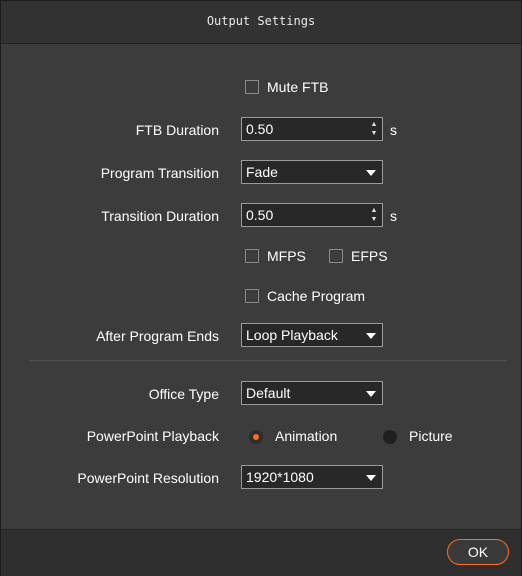 The image size is (522, 576). I want to click on dialog-title: Output Settings, so click(261, 21).